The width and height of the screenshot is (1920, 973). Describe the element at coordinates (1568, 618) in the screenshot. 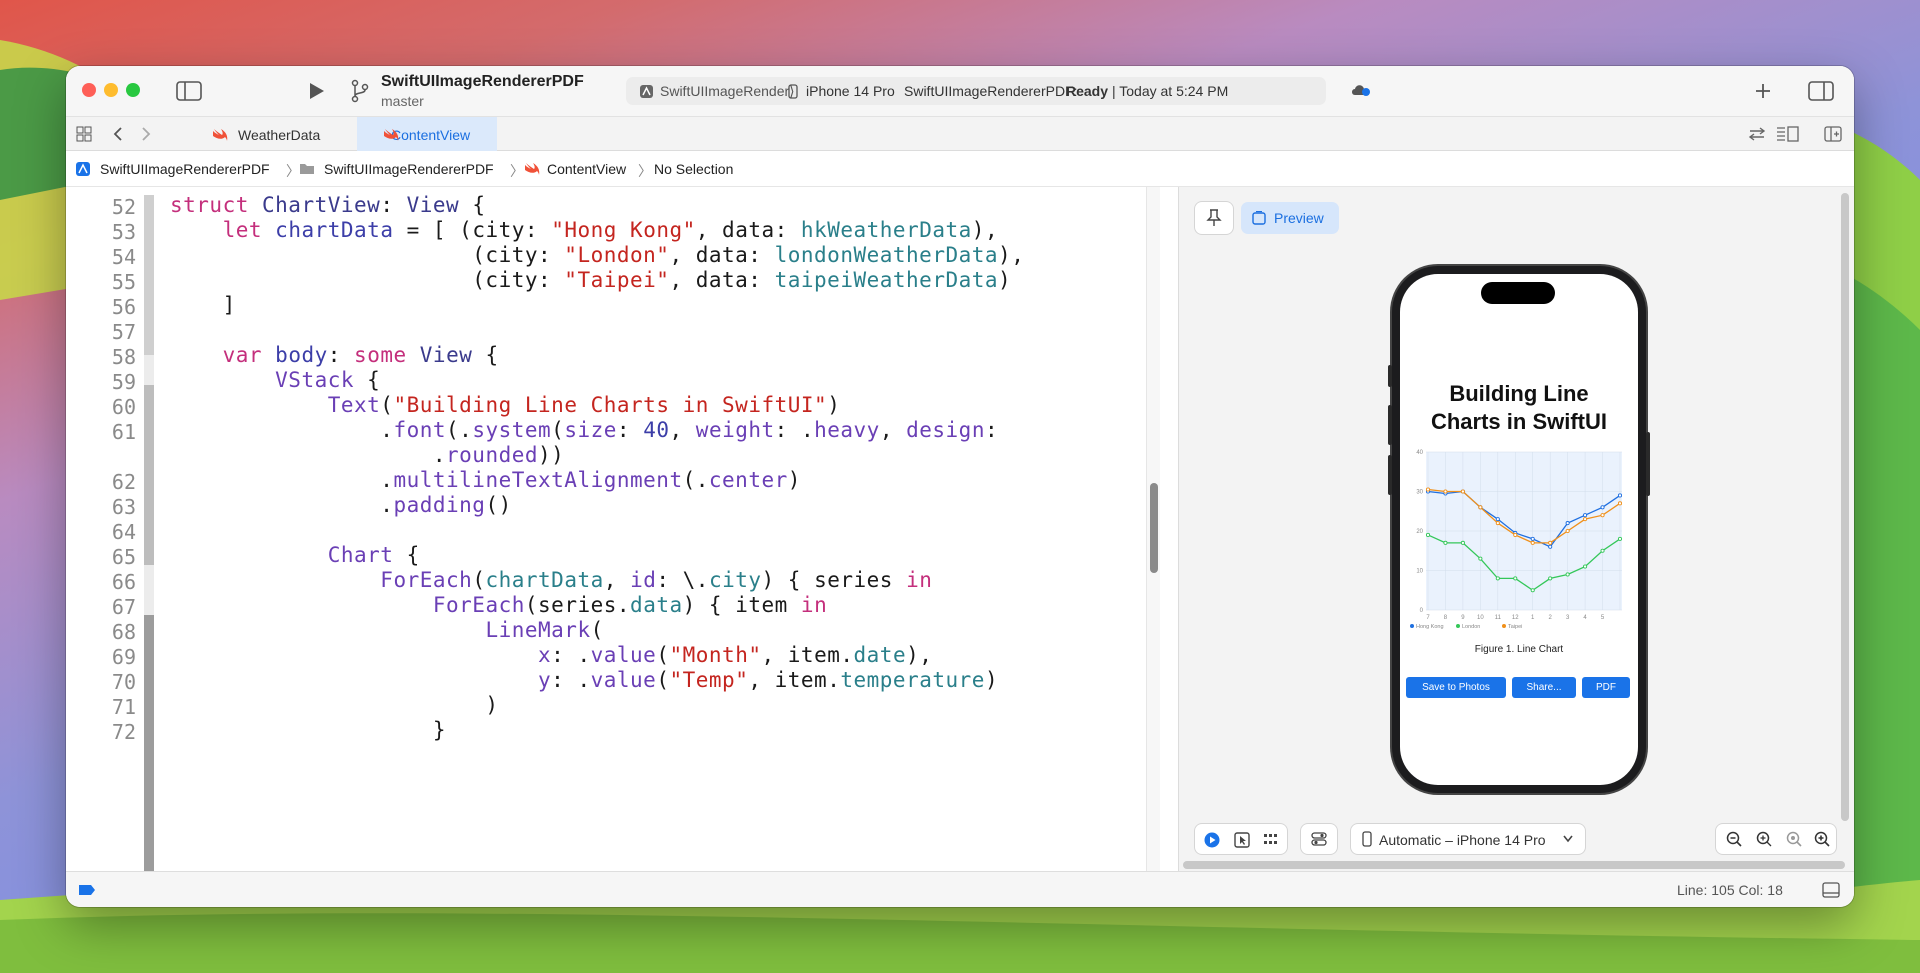

I see `x-tick-label: 3` at that location.